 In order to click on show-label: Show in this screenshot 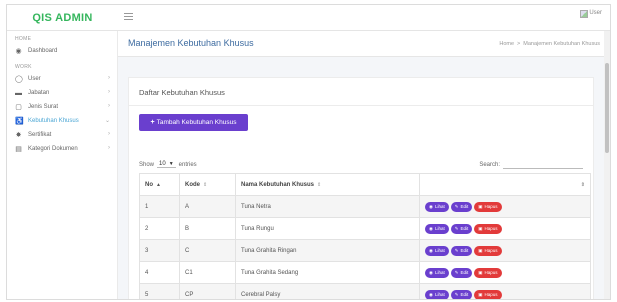, I will do `click(147, 164)`.